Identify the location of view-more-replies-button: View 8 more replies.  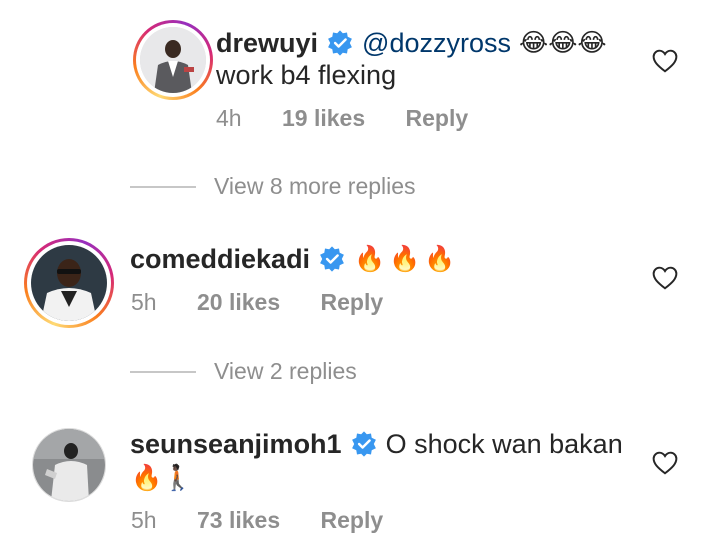
(273, 186).